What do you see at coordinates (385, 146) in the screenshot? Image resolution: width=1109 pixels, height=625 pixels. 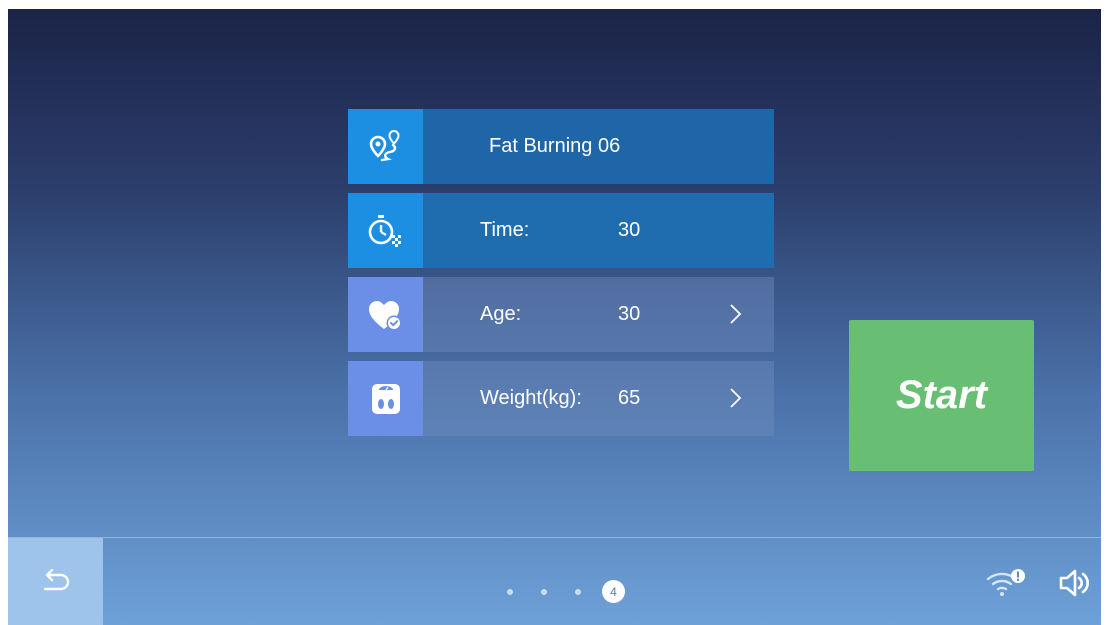 I see `route-pin-icon` at bounding box center [385, 146].